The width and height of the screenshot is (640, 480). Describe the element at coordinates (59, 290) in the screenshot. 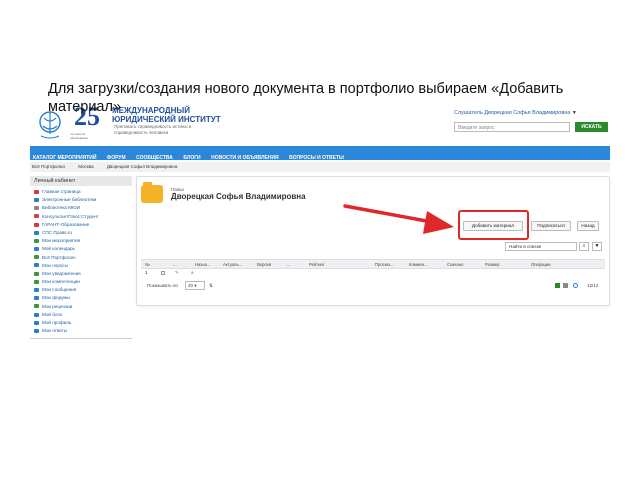

I see `sidebar-item-label: Мои сообщения` at that location.